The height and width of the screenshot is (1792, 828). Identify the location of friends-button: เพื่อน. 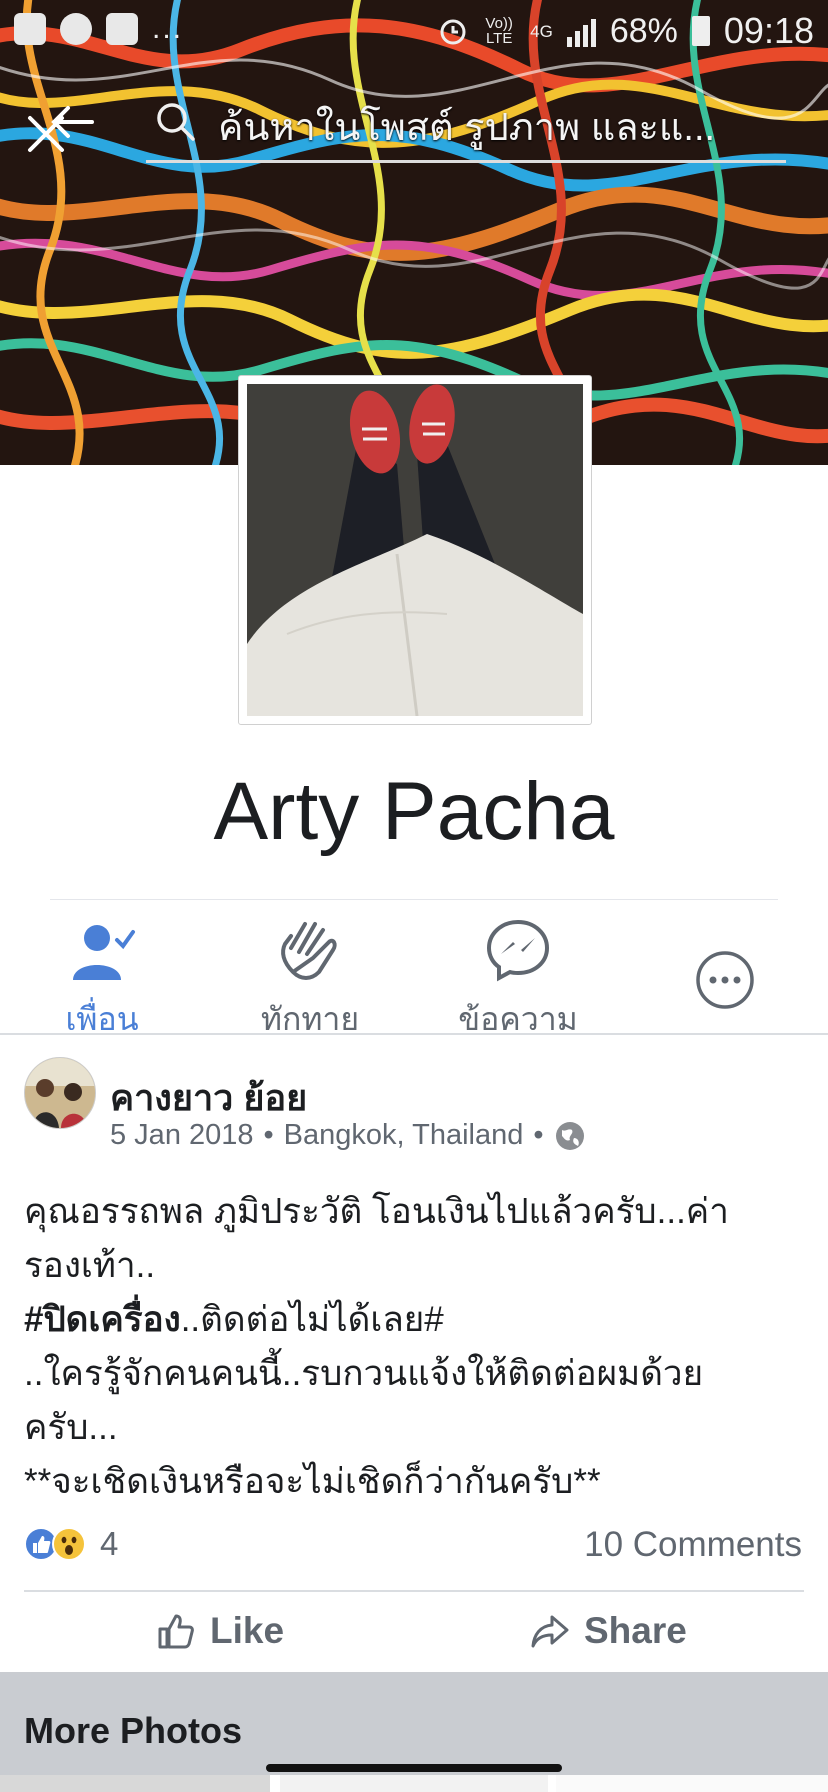
(102, 973).